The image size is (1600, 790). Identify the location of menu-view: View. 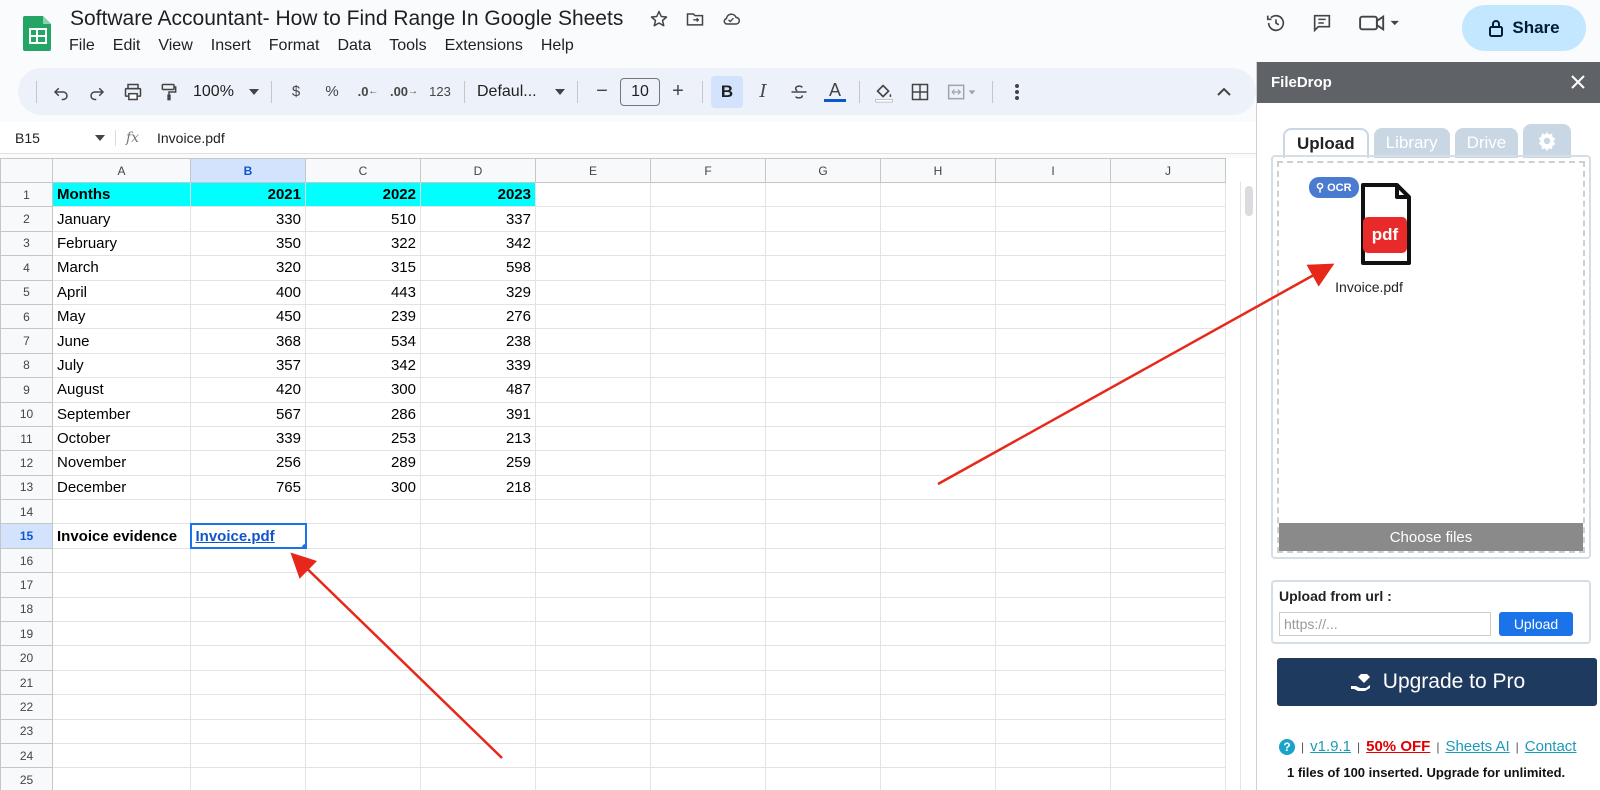
(175, 46).